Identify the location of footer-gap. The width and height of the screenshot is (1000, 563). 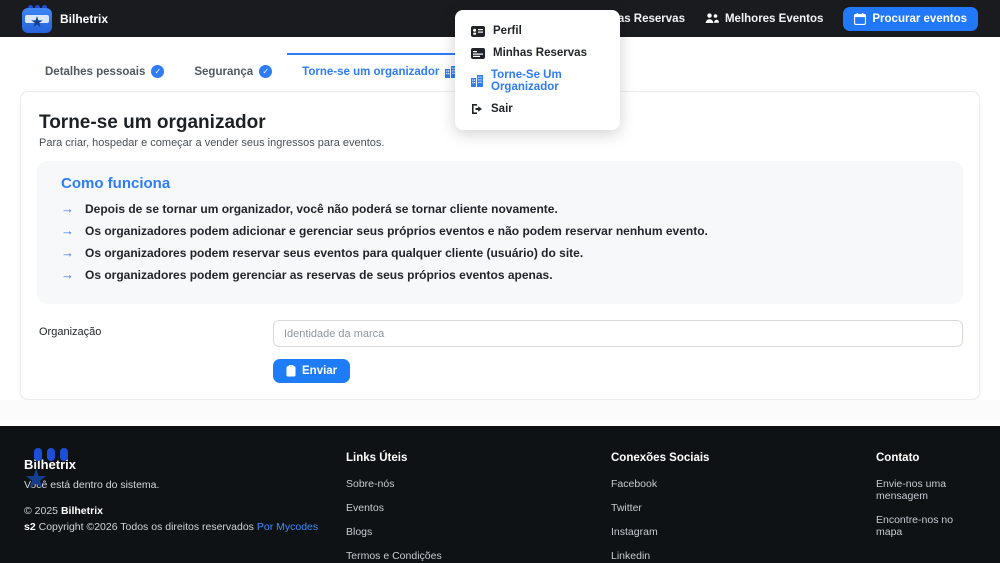
(500, 413).